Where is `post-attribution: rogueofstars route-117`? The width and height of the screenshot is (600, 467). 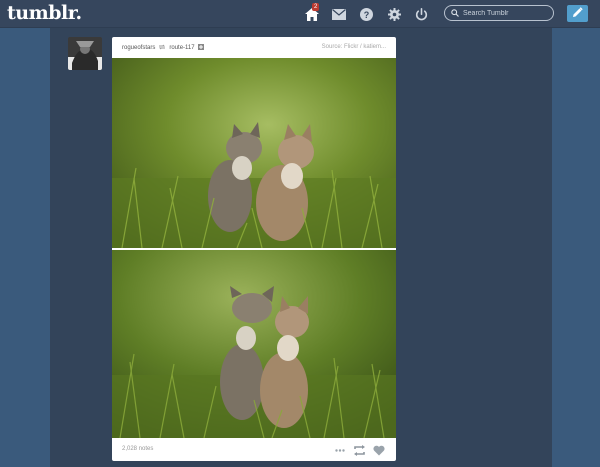
post-attribution: rogueofstars route-117 is located at coordinates (163, 48).